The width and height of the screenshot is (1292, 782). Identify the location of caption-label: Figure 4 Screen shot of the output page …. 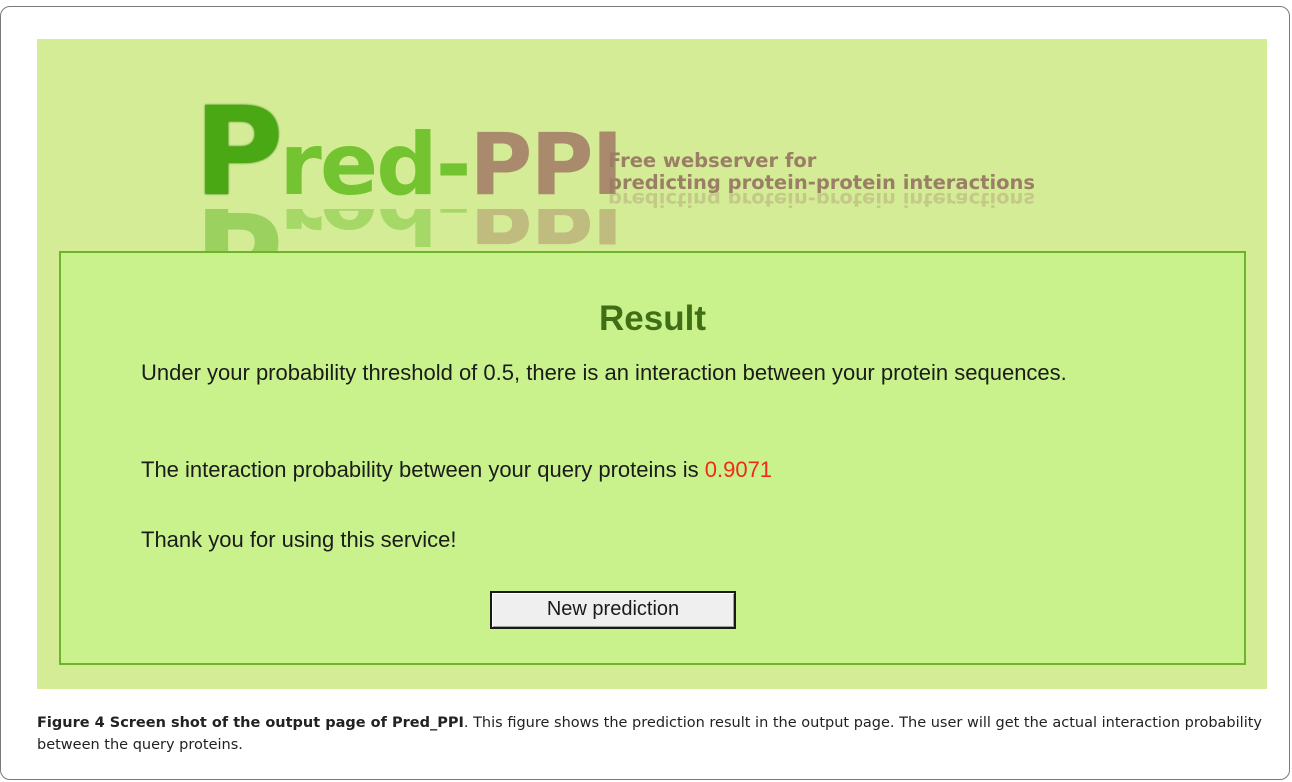
(250, 723).